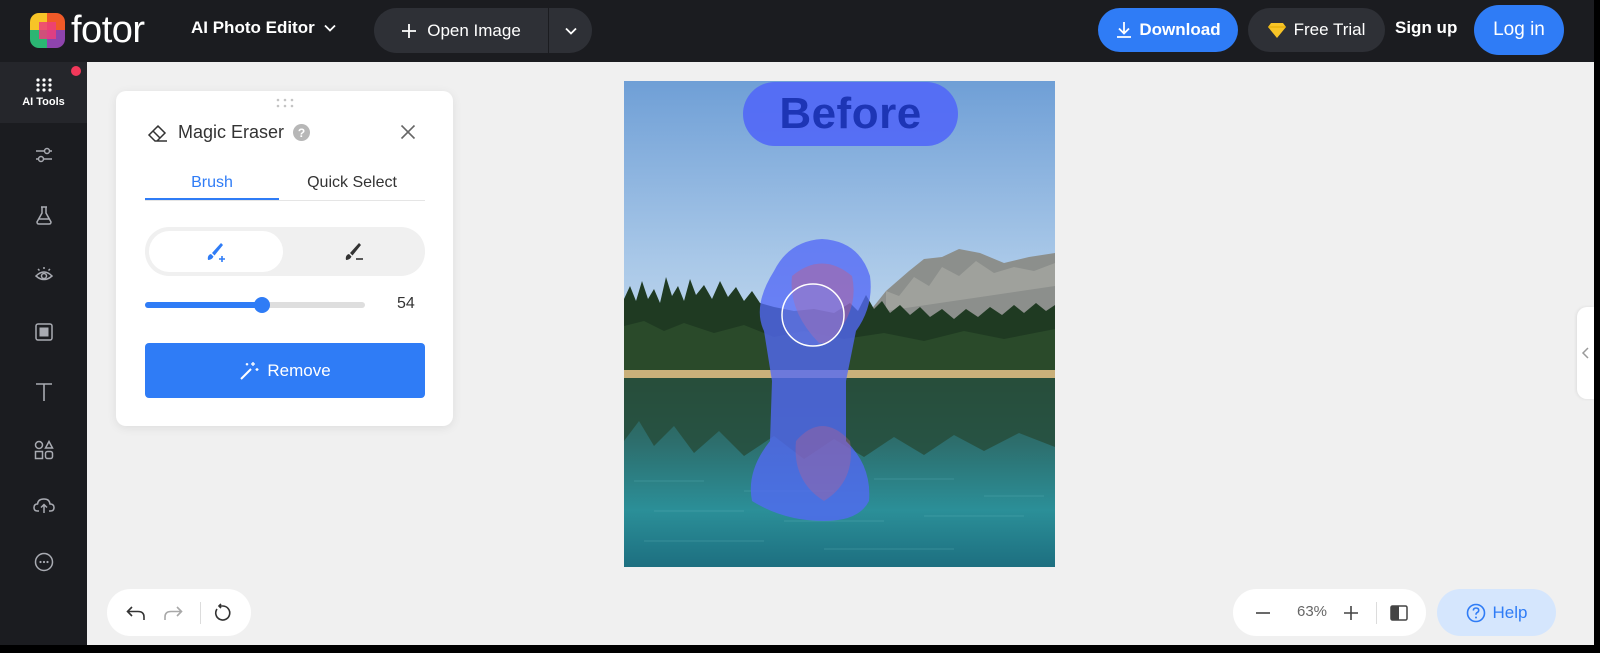 Image resolution: width=1600 pixels, height=653 pixels. I want to click on undo-button, so click(136, 613).